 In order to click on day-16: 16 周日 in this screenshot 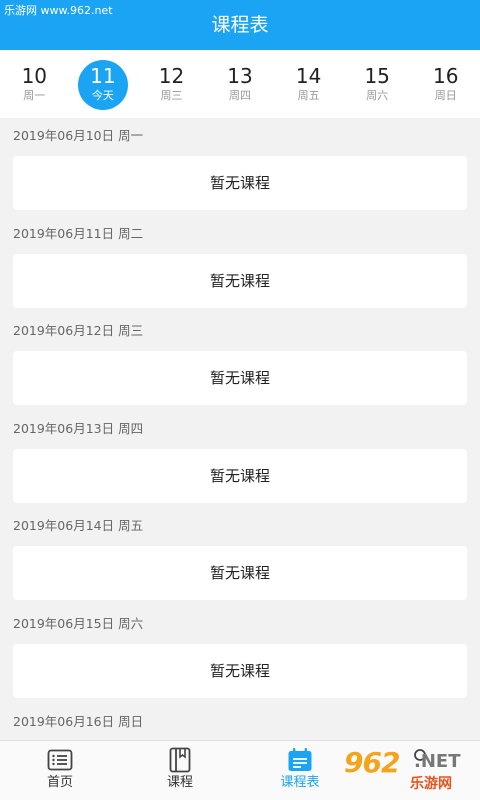, I will do `click(445, 84)`.